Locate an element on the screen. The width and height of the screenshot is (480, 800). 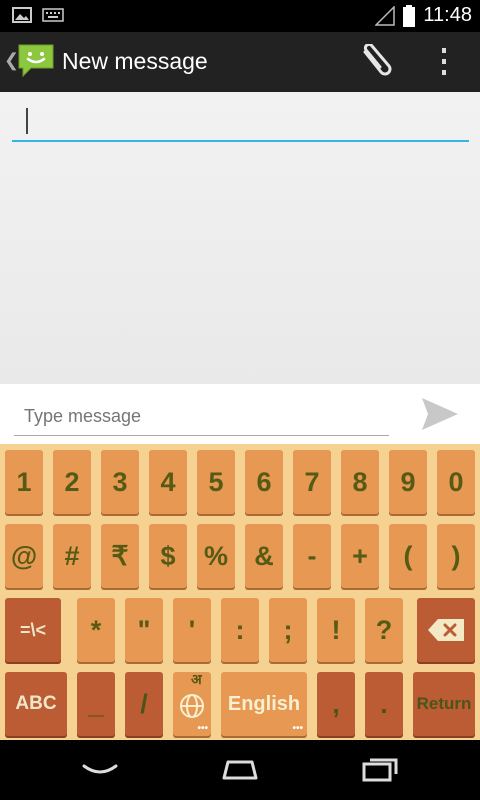
navigation-bar is located at coordinates (240, 770).